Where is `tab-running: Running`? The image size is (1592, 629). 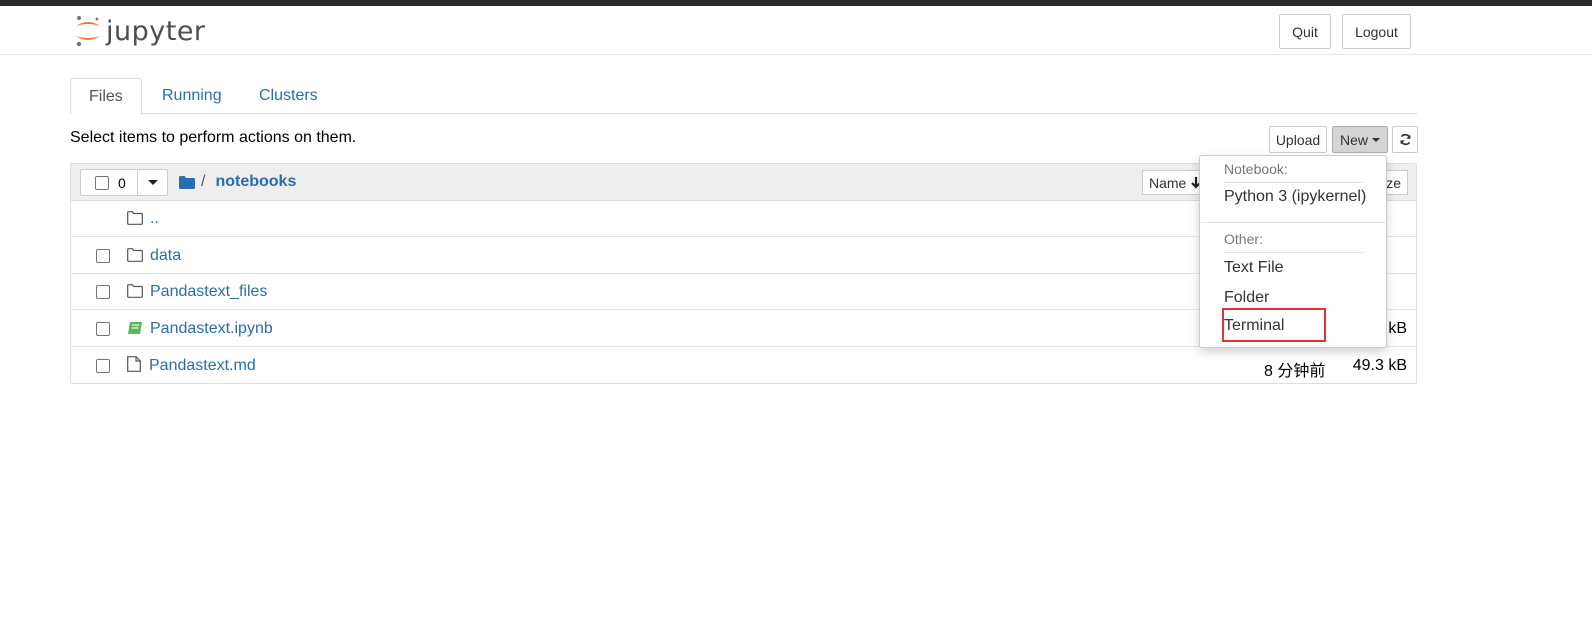 tab-running: Running is located at coordinates (192, 96).